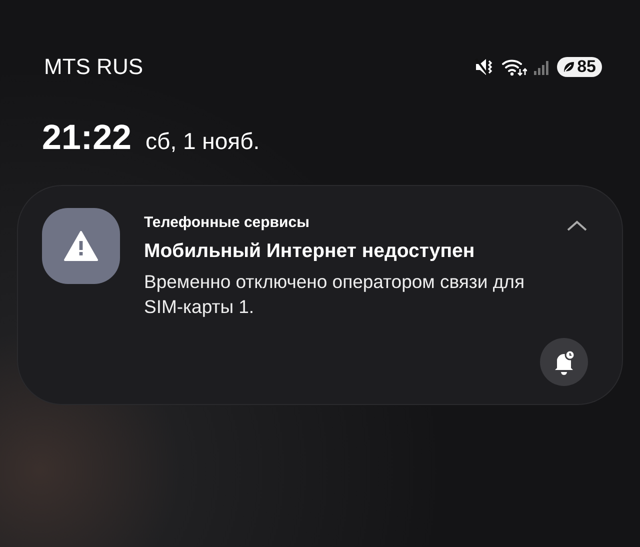 The width and height of the screenshot is (640, 547). I want to click on collapse-chevron-icon, so click(577, 226).